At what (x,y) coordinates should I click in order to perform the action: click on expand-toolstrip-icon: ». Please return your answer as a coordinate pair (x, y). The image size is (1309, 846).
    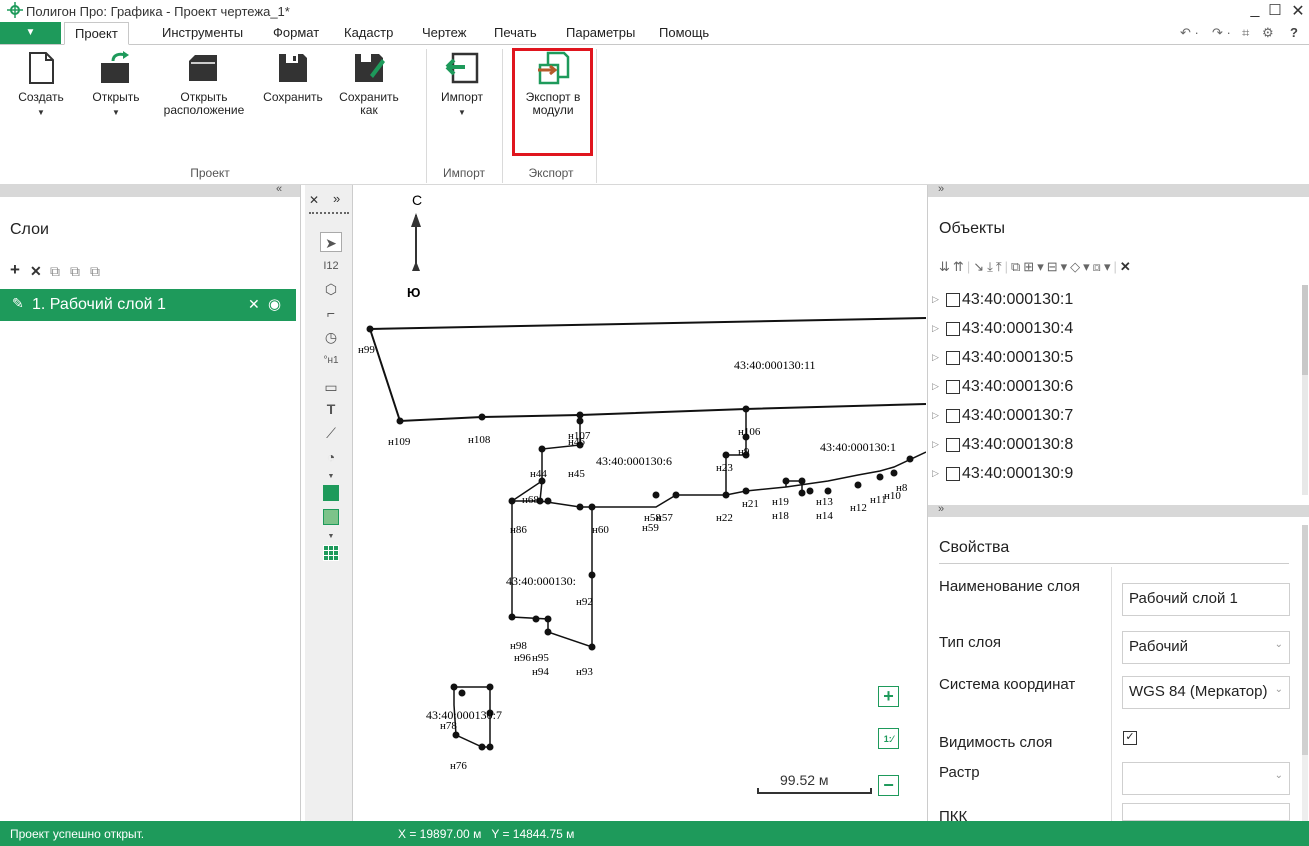
    Looking at the image, I should click on (336, 198).